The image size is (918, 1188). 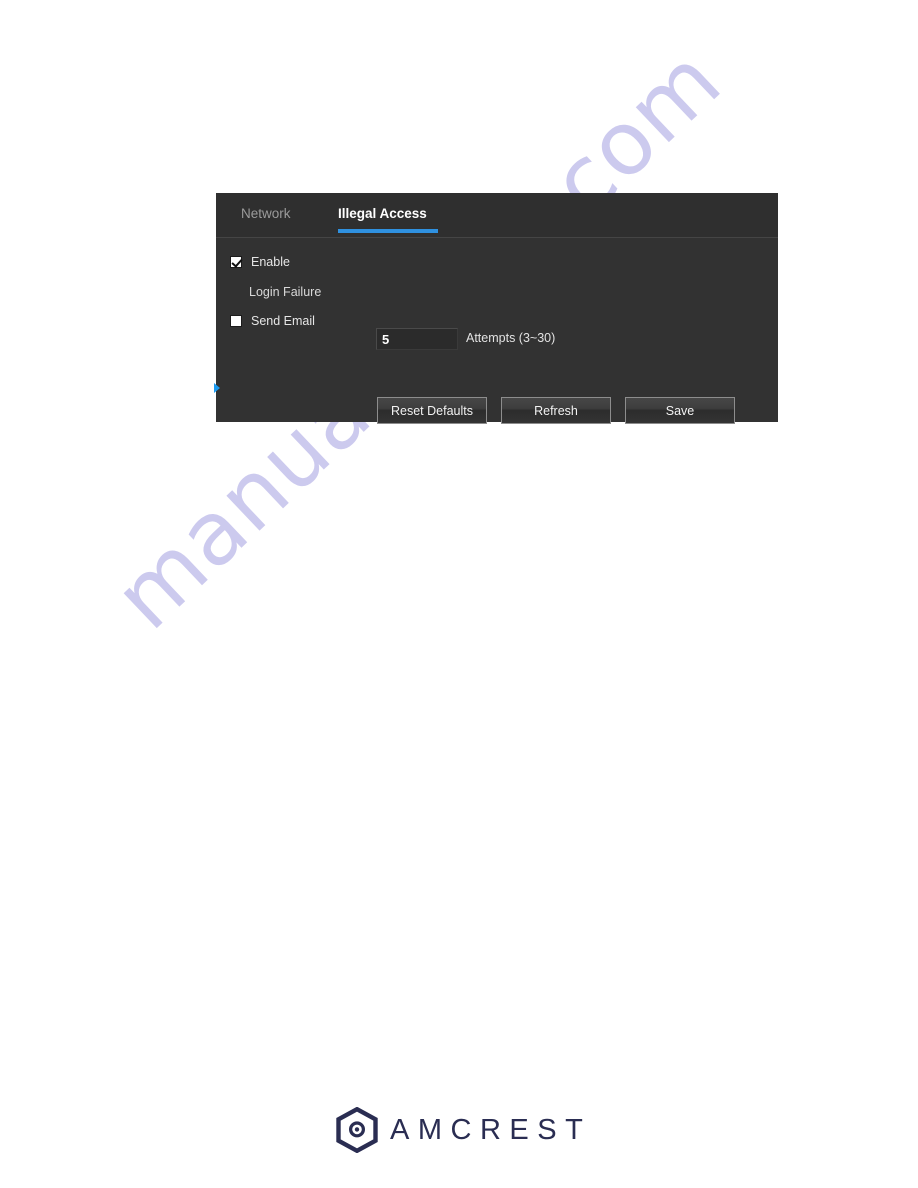 I want to click on login-failure-label: Login Failure, so click(x=285, y=292).